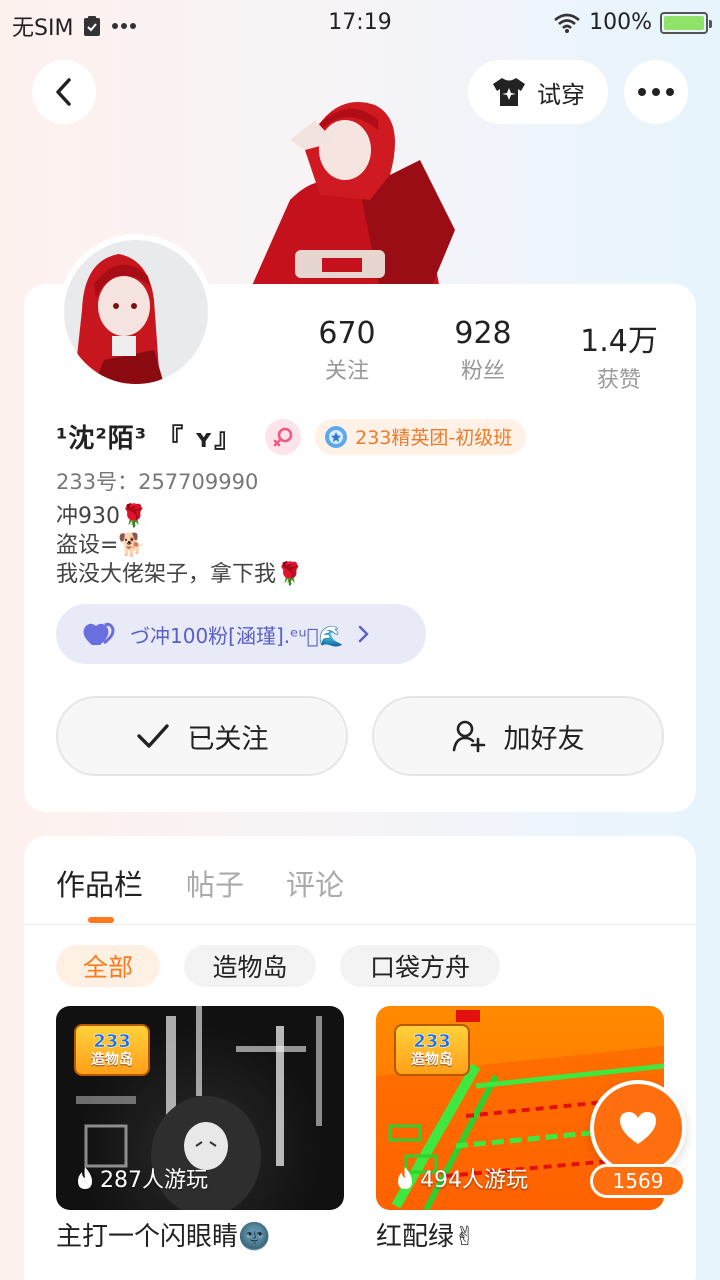 This screenshot has height=1280, width=720. I want to click on name-row: ¹沈²陌³ 『 ʏ』 233精英团-初级班, so click(291, 436).